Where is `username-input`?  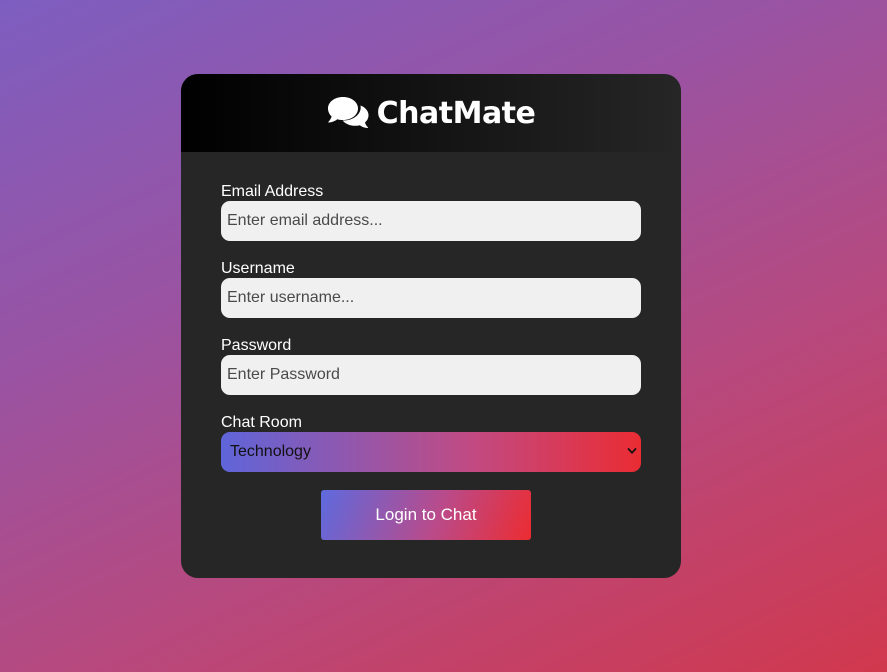
username-input is located at coordinates (431, 298).